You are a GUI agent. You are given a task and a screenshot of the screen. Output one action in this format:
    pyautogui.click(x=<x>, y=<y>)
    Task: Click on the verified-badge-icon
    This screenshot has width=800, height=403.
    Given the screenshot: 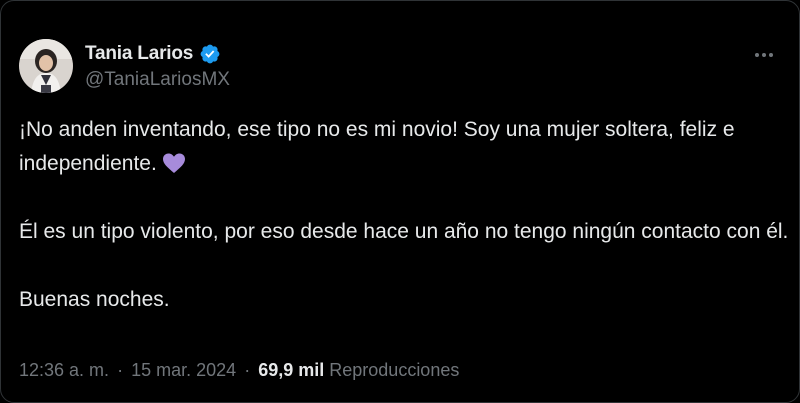 What is the action you would take?
    pyautogui.click(x=210, y=54)
    